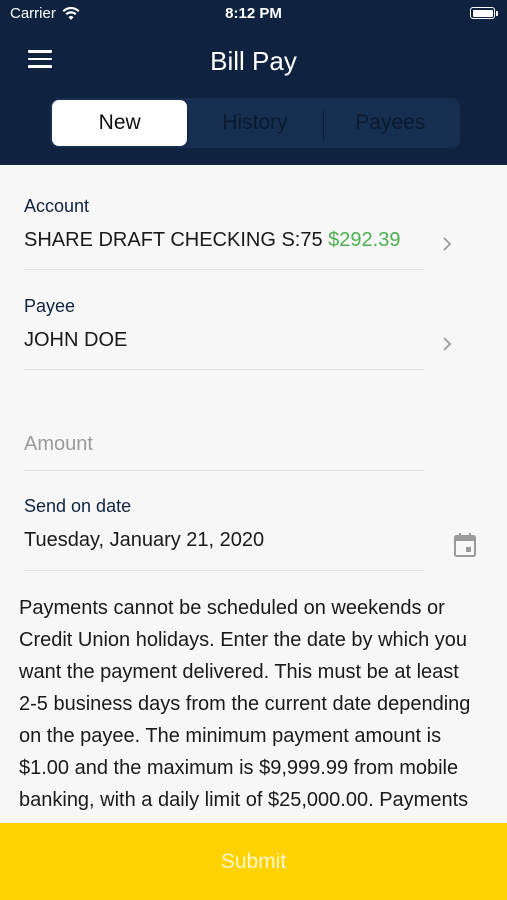 This screenshot has height=900, width=507. Describe the element at coordinates (58, 444) in the screenshot. I see `amount-placeholder: Amount` at that location.